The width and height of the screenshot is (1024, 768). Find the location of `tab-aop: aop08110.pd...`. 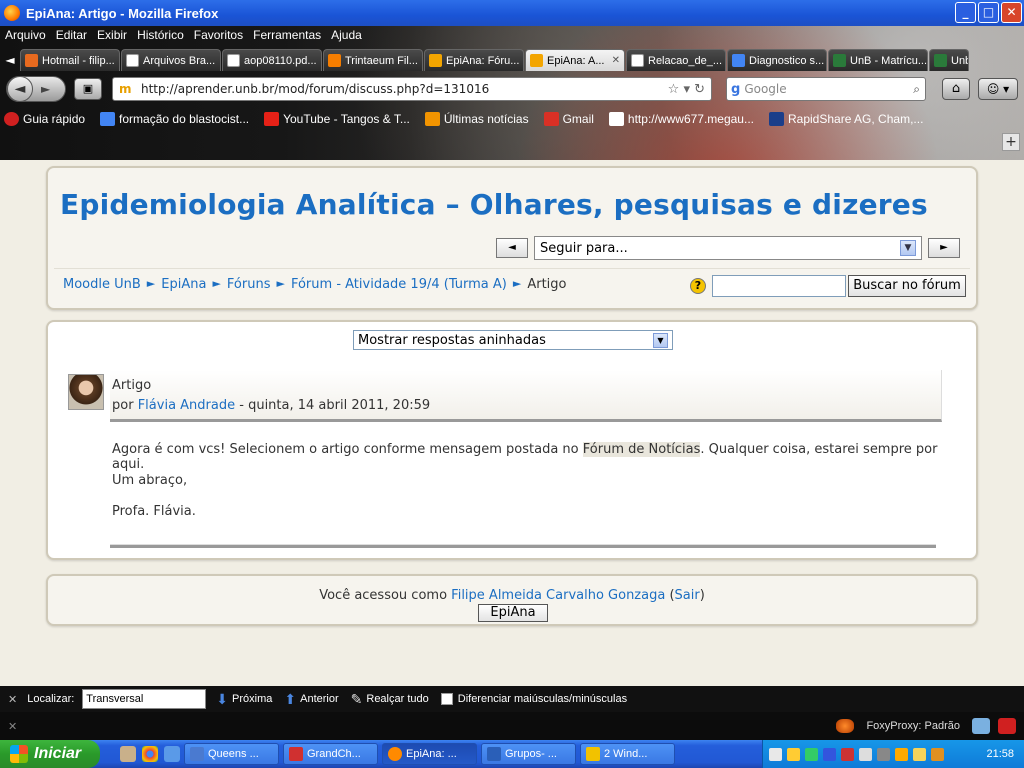

tab-aop: aop08110.pd... is located at coordinates (272, 60).